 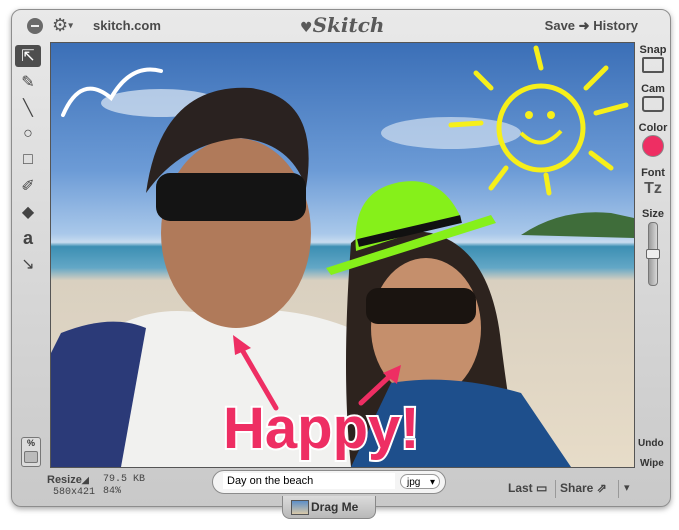 I want to click on history-button: History, so click(x=615, y=25).